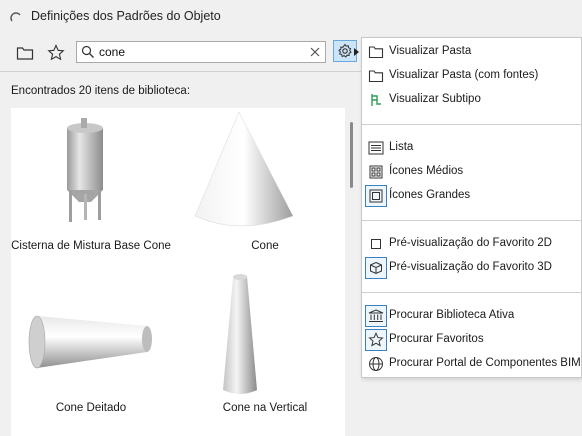  I want to click on search-box, so click(201, 52).